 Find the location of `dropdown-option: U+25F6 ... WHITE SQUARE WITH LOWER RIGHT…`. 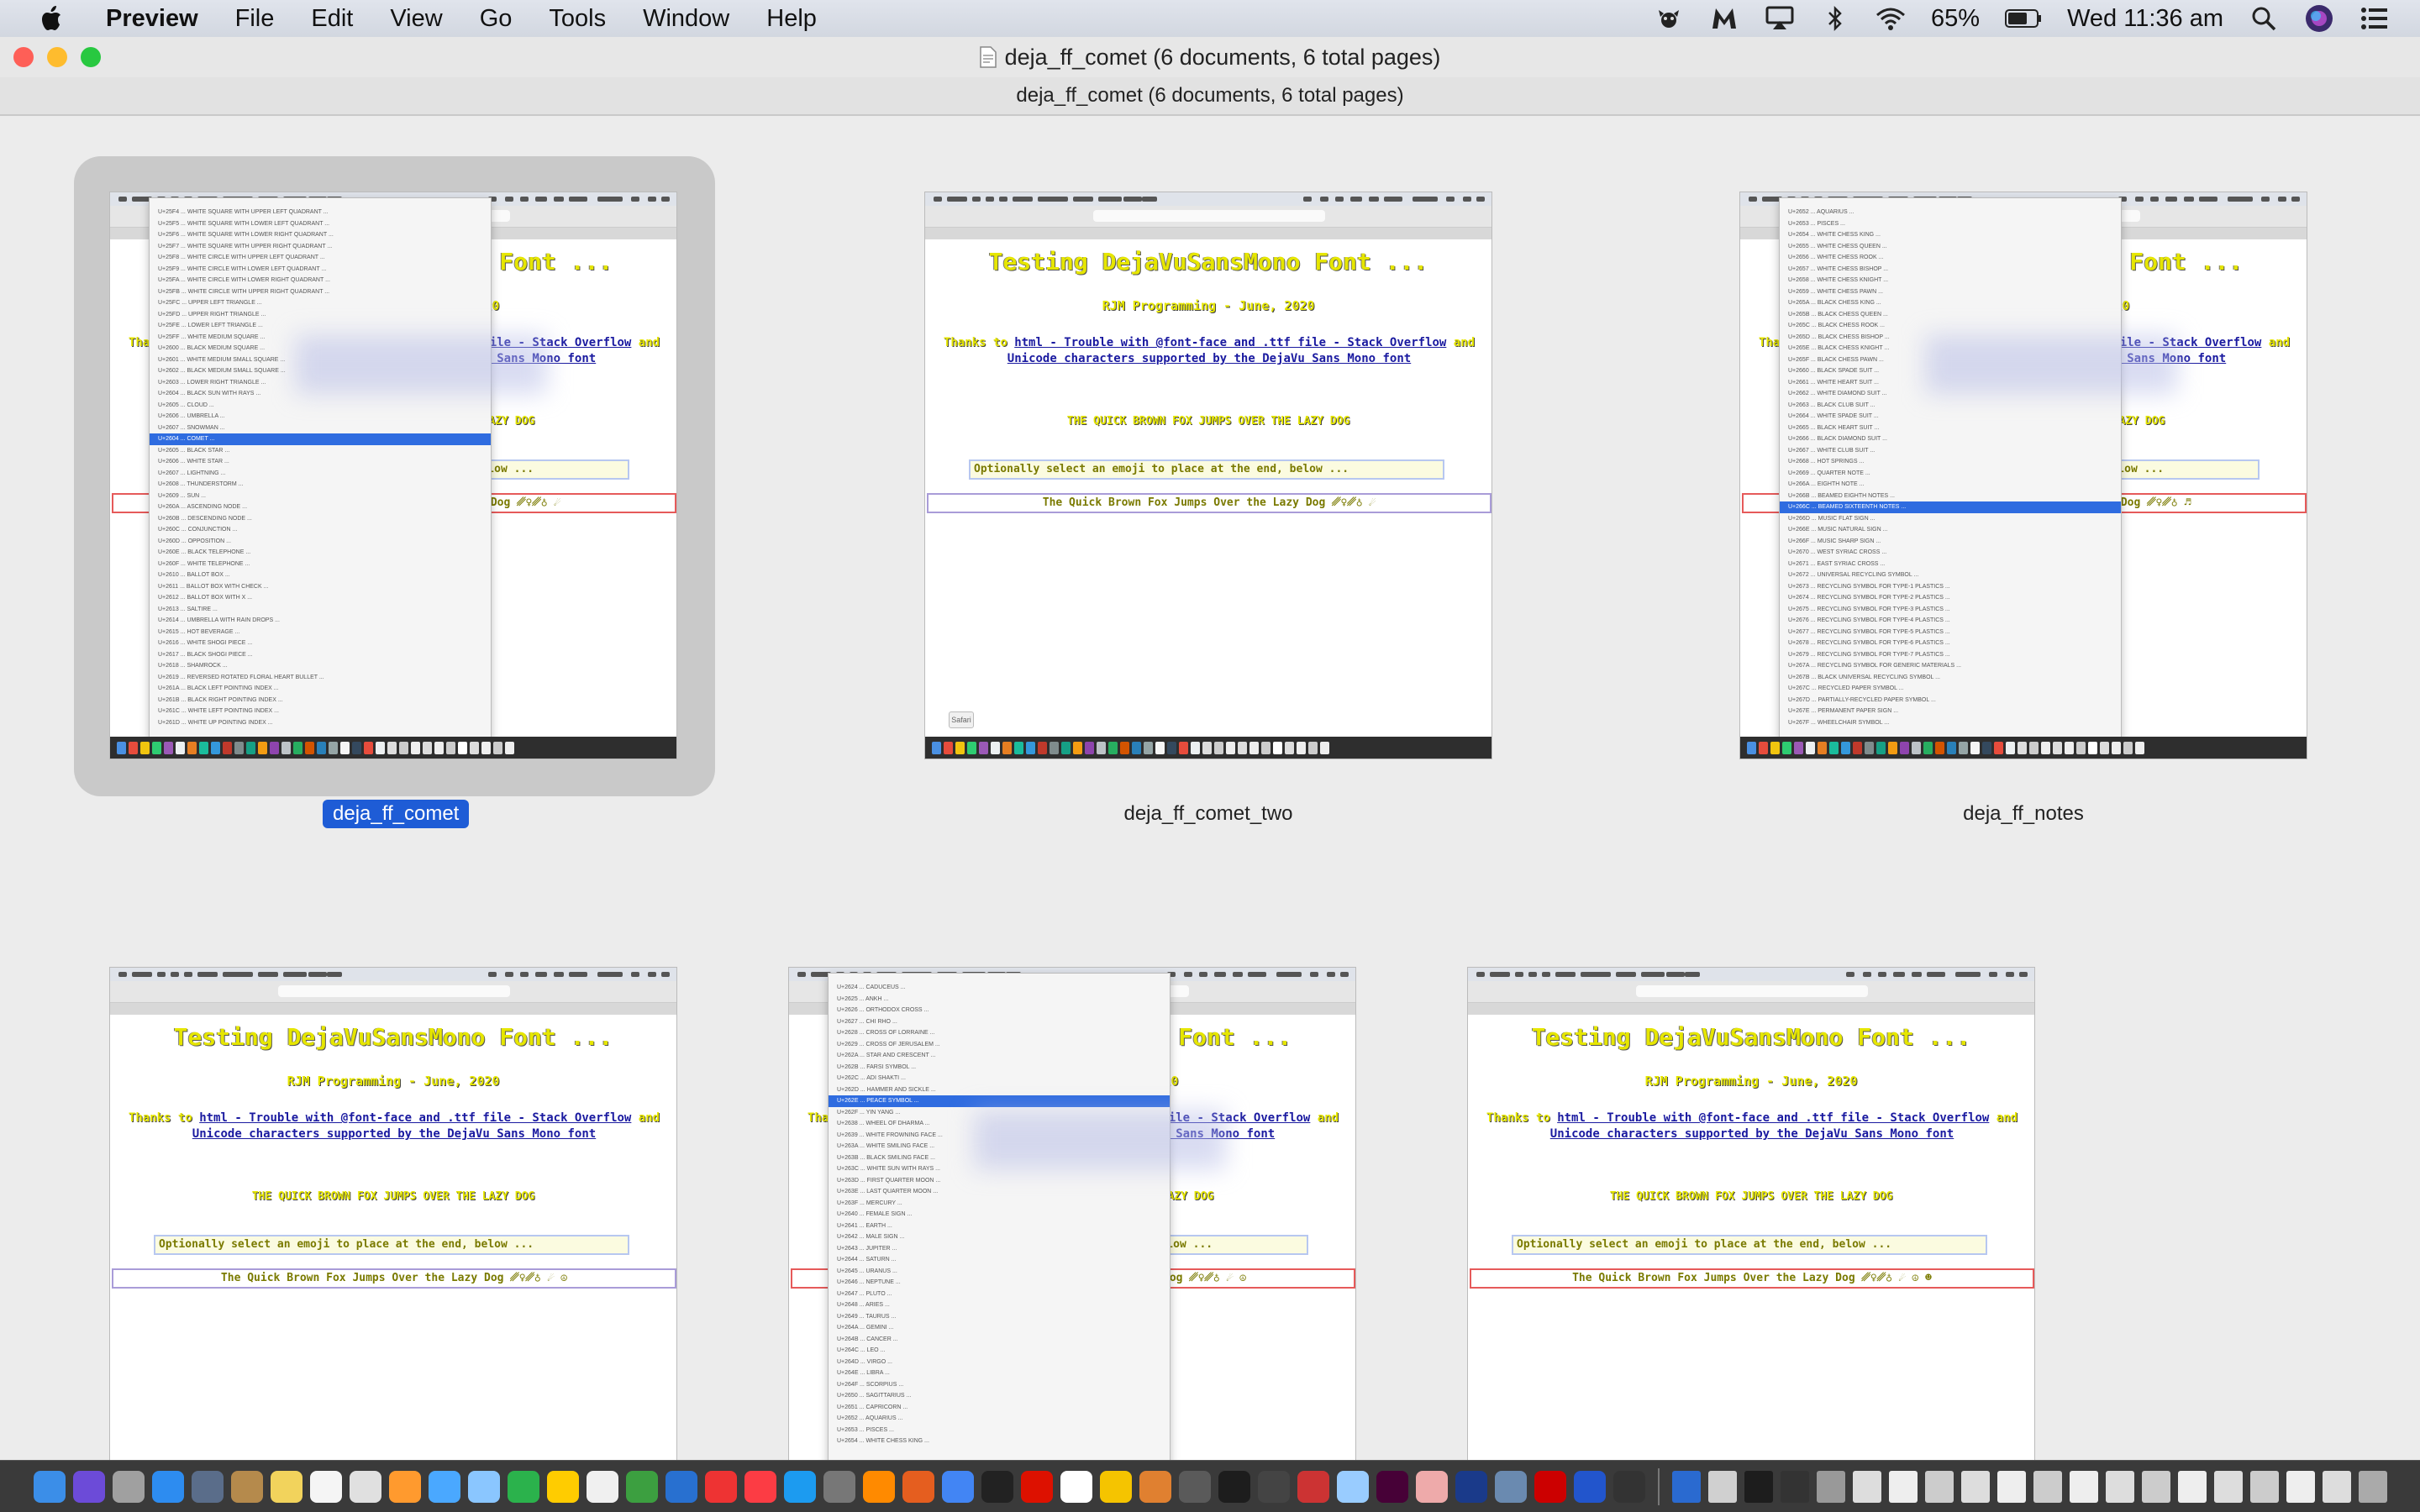

dropdown-option: U+25F6 ... WHITE SQUARE WITH LOWER RIGHT… is located at coordinates (321, 235).